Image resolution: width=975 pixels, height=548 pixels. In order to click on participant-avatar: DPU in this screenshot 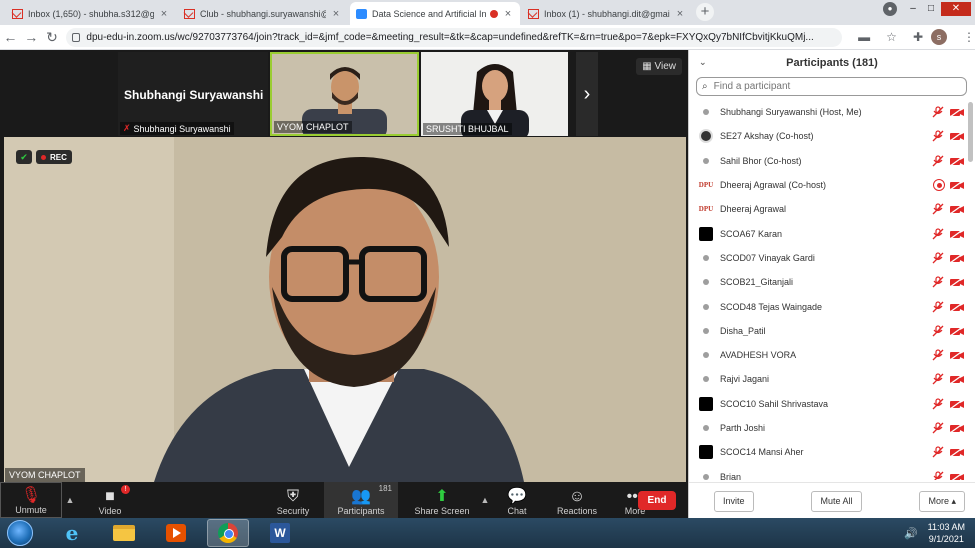, I will do `click(706, 185)`.